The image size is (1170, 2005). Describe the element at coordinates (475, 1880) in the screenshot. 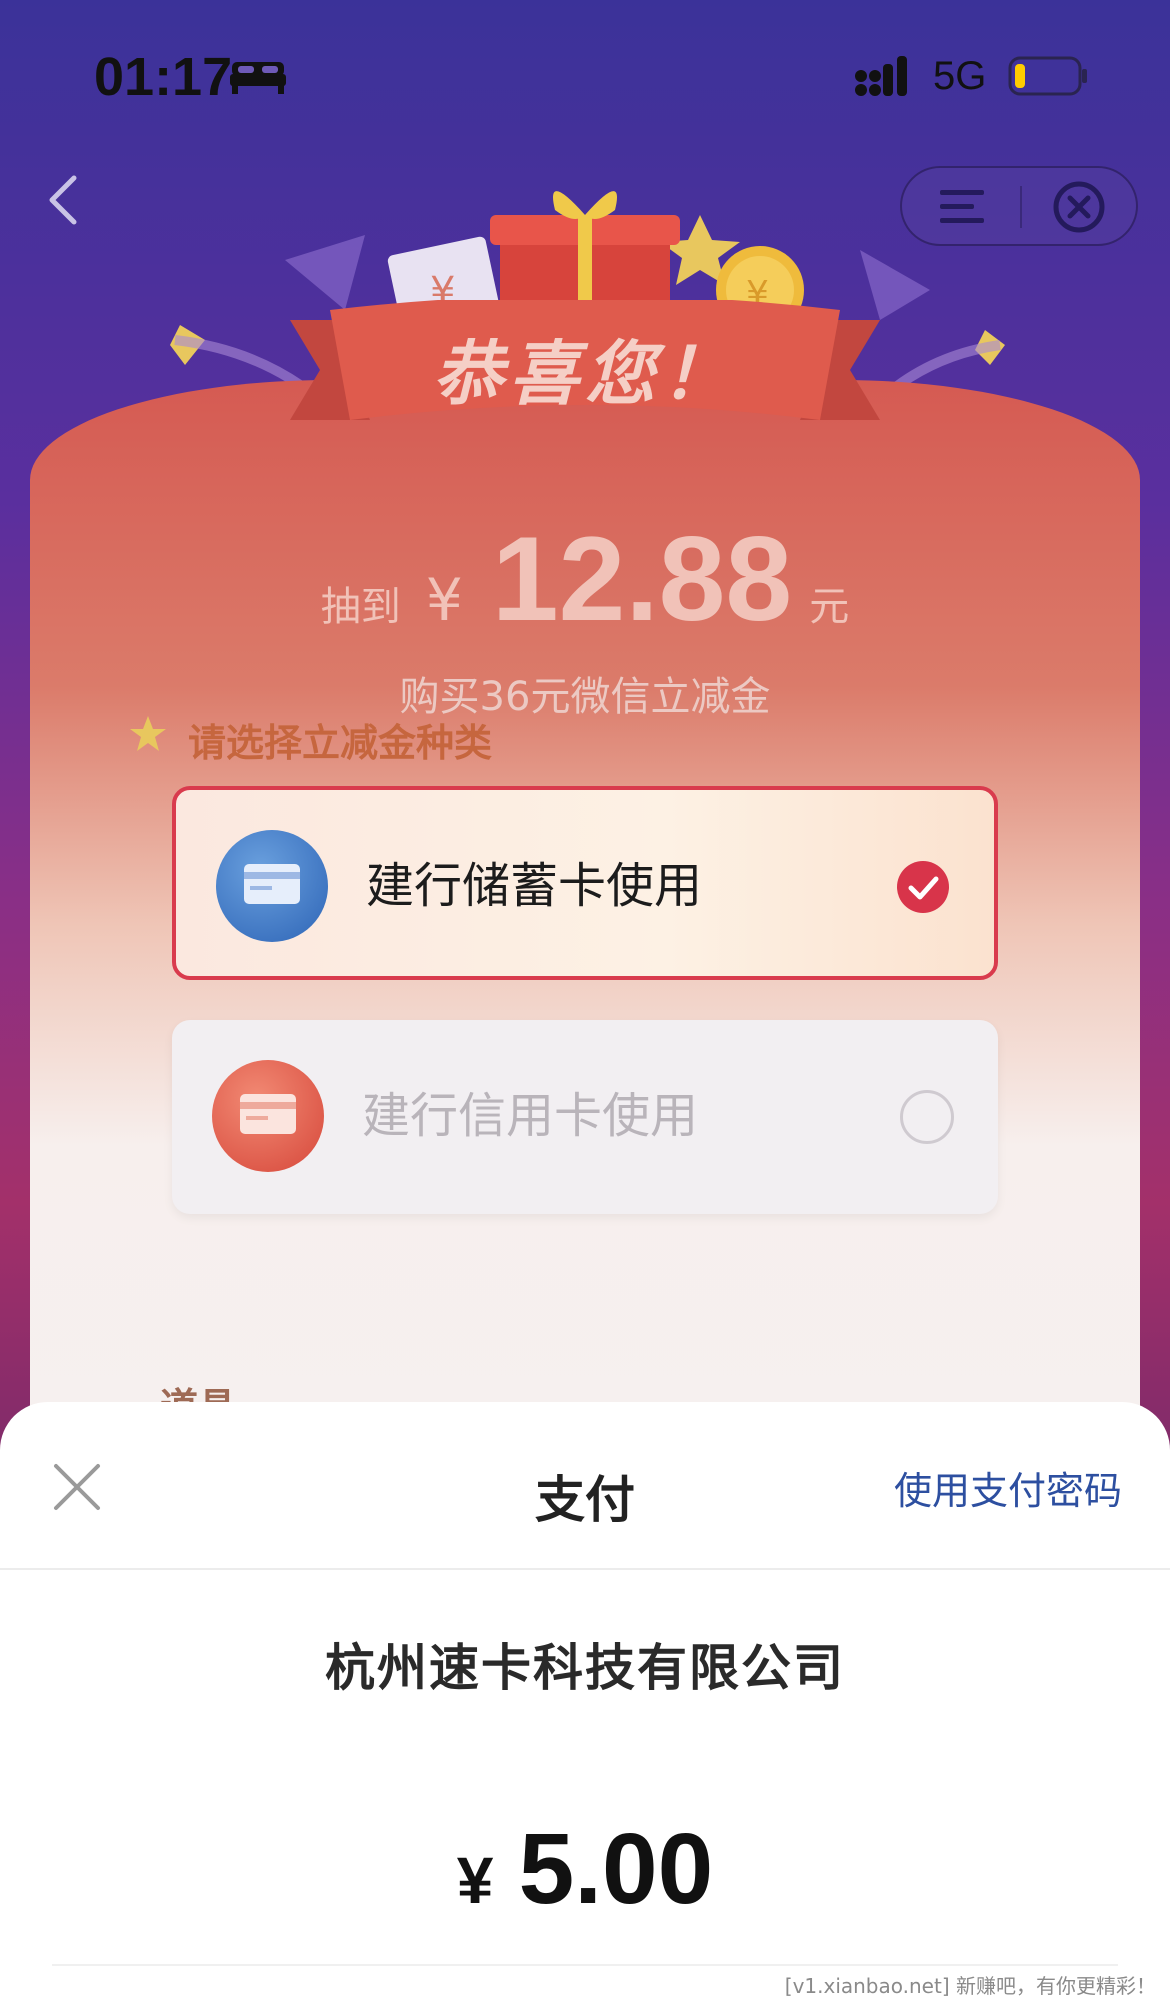

I see `payment-currency: ¥` at that location.